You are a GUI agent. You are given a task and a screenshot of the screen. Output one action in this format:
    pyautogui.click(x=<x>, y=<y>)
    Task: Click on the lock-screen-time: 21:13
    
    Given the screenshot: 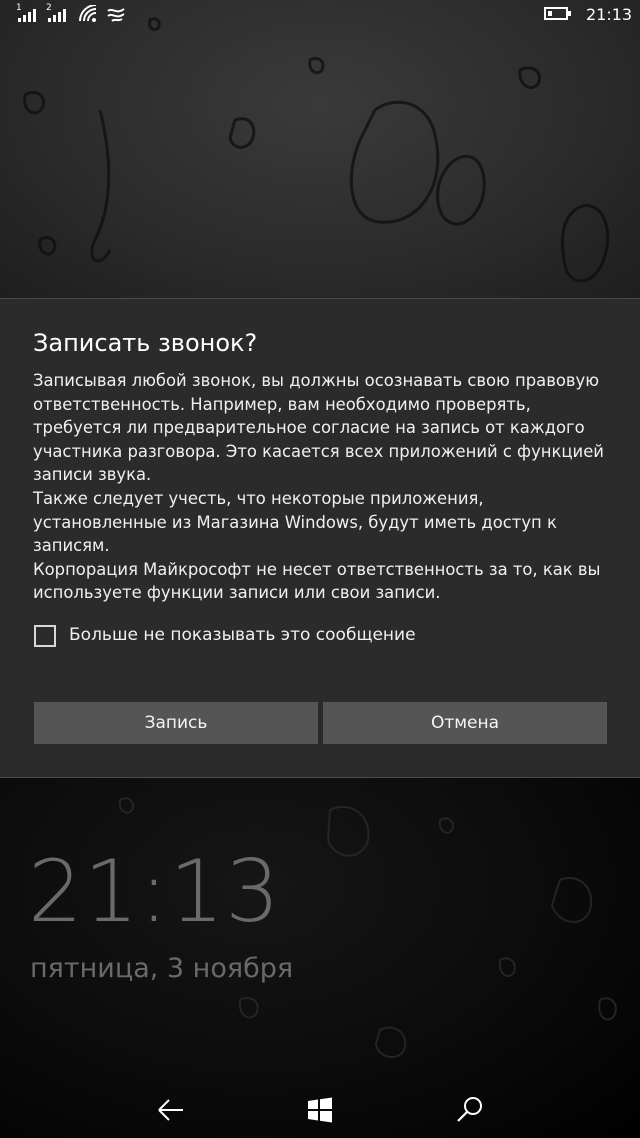 What is the action you would take?
    pyautogui.click(x=154, y=892)
    